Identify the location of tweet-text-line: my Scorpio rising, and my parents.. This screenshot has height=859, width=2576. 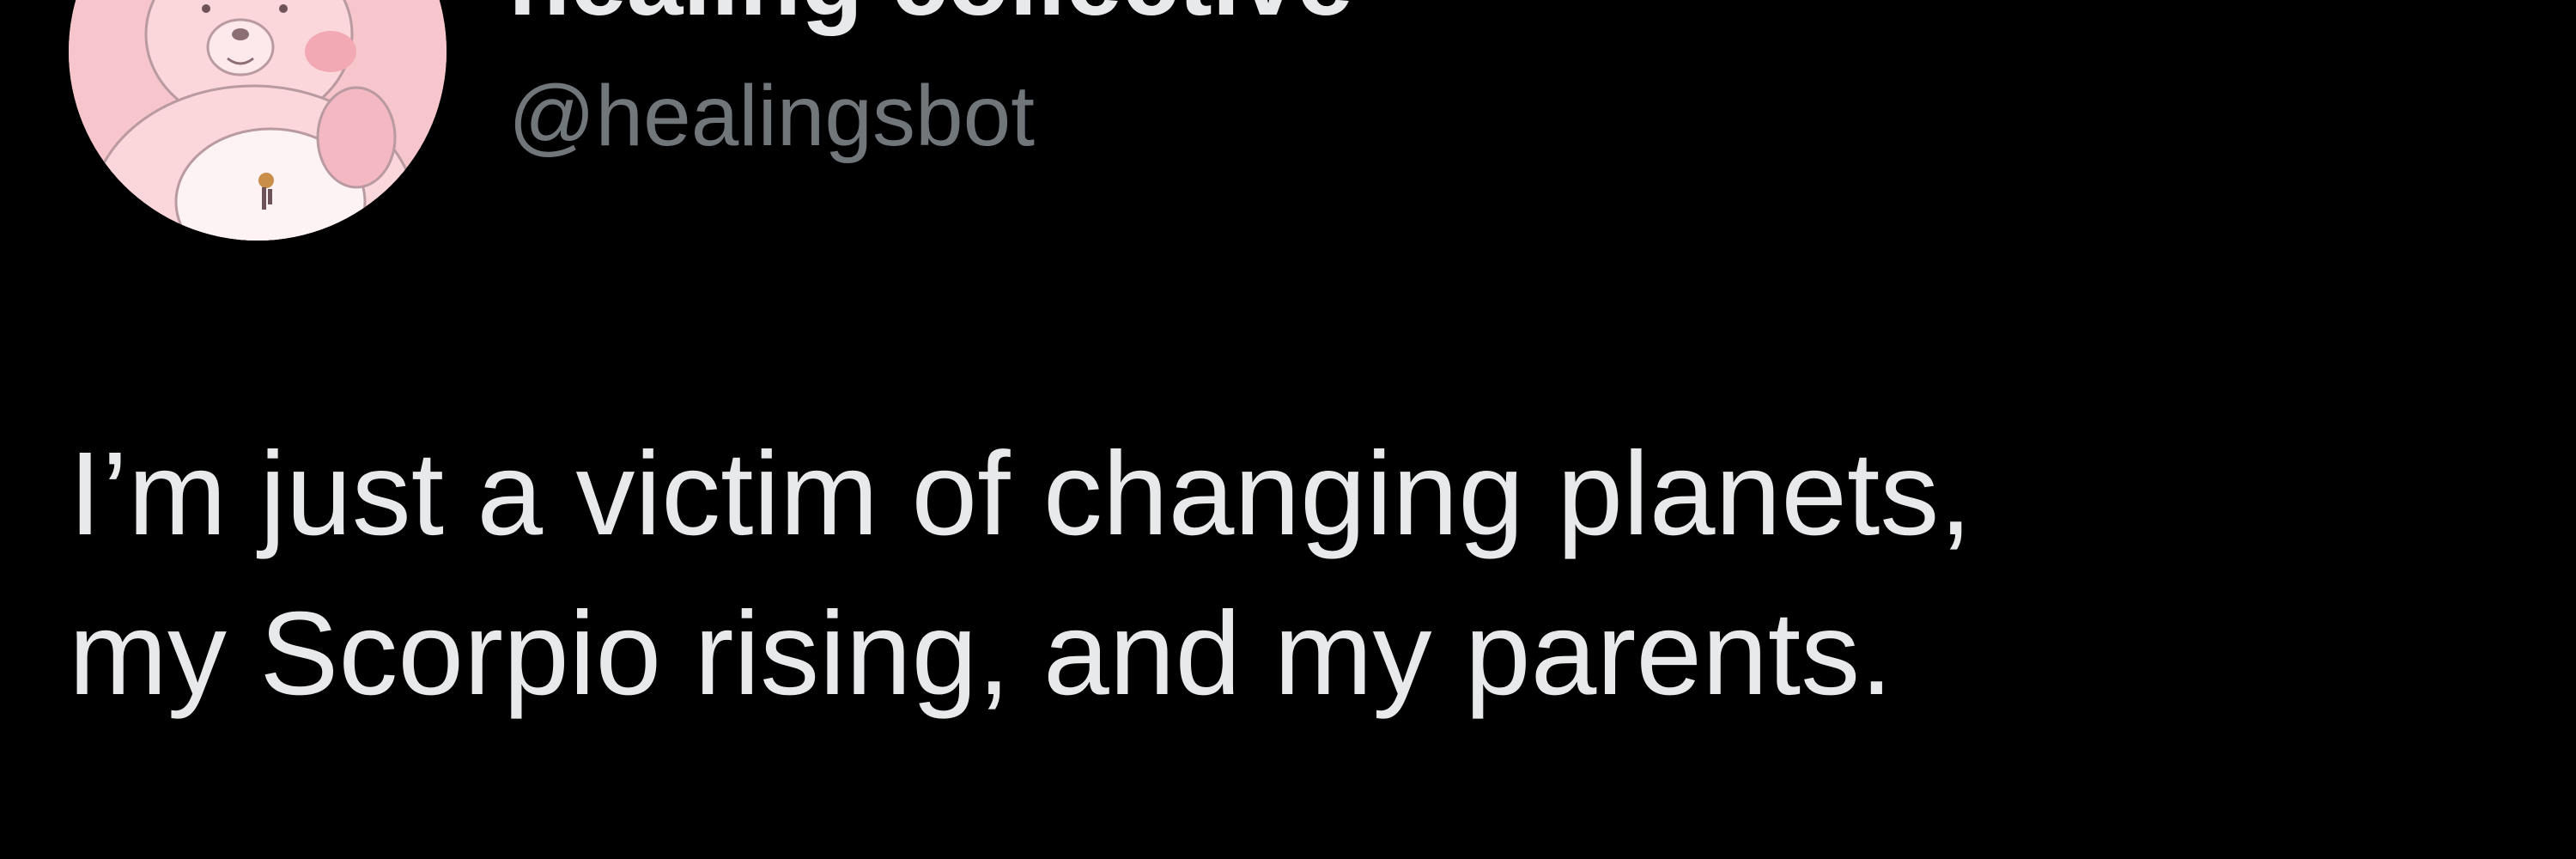
(981, 654).